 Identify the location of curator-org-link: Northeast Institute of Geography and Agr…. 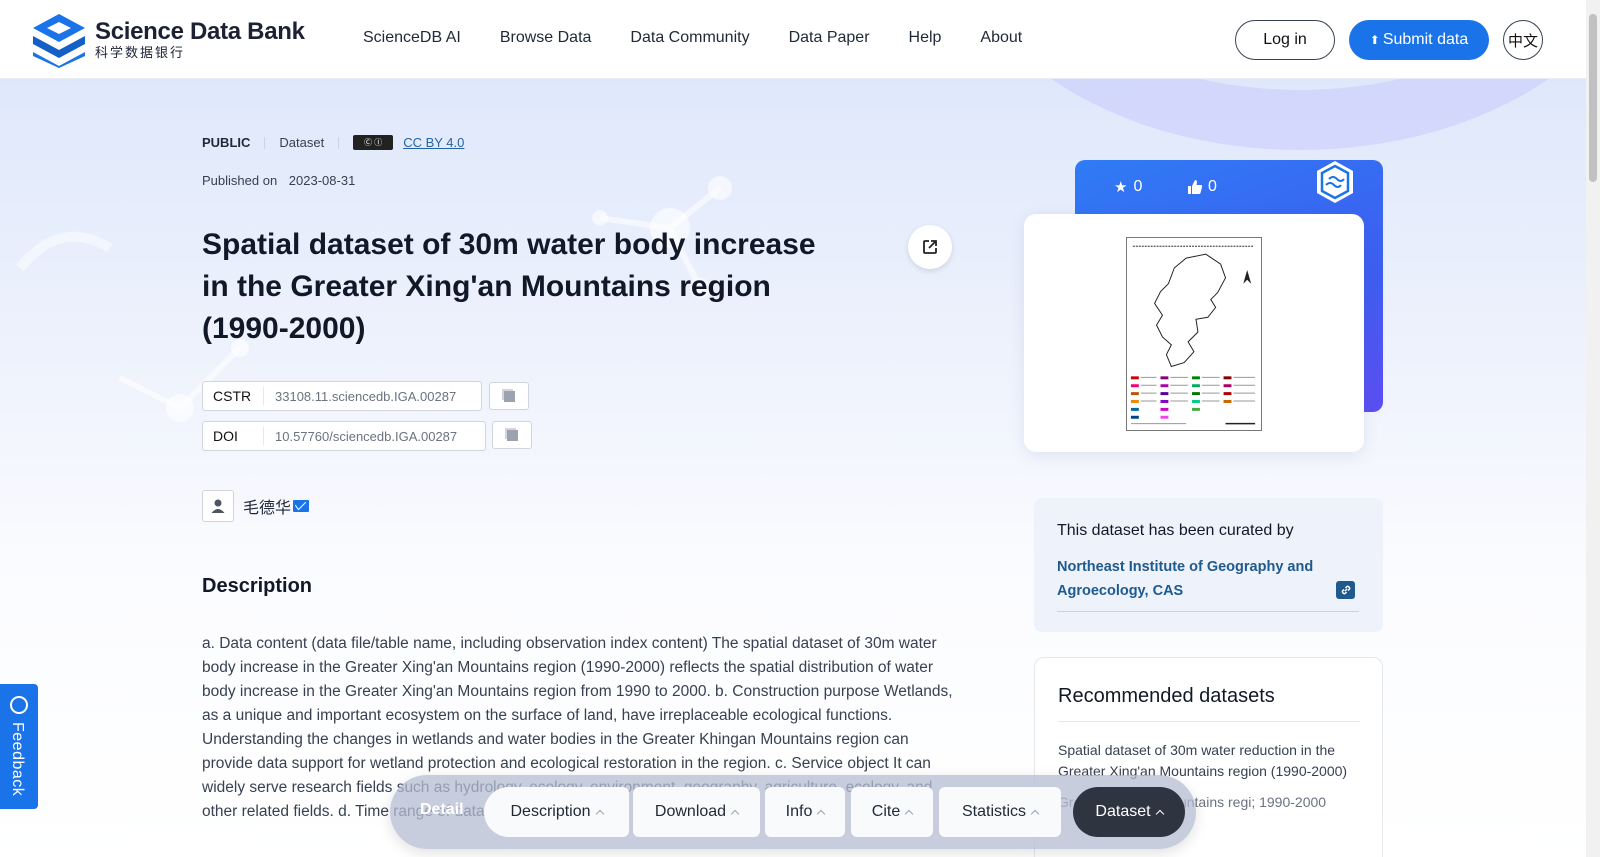
(1192, 579).